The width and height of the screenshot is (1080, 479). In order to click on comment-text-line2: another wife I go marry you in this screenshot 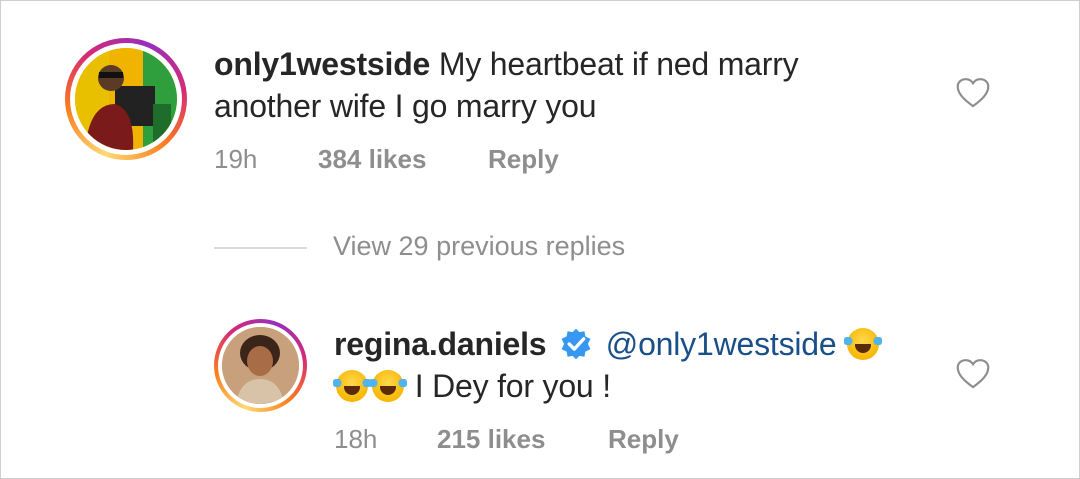, I will do `click(405, 106)`.